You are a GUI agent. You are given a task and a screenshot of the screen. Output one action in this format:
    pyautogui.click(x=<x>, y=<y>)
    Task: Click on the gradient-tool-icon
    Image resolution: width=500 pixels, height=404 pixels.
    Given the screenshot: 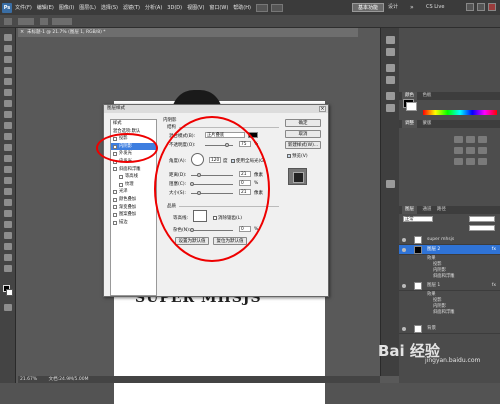 What is the action you would take?
    pyautogui.click(x=8, y=158)
    